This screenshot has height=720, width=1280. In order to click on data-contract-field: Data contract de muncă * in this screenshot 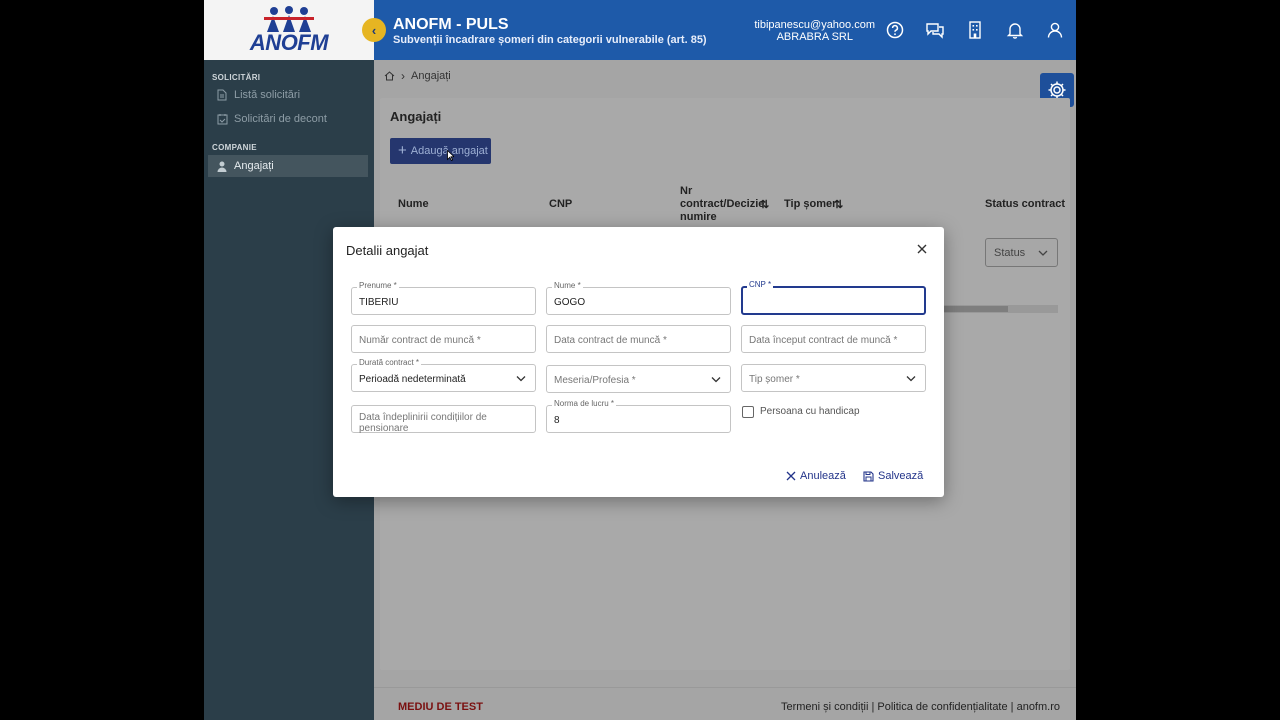, I will do `click(638, 339)`.